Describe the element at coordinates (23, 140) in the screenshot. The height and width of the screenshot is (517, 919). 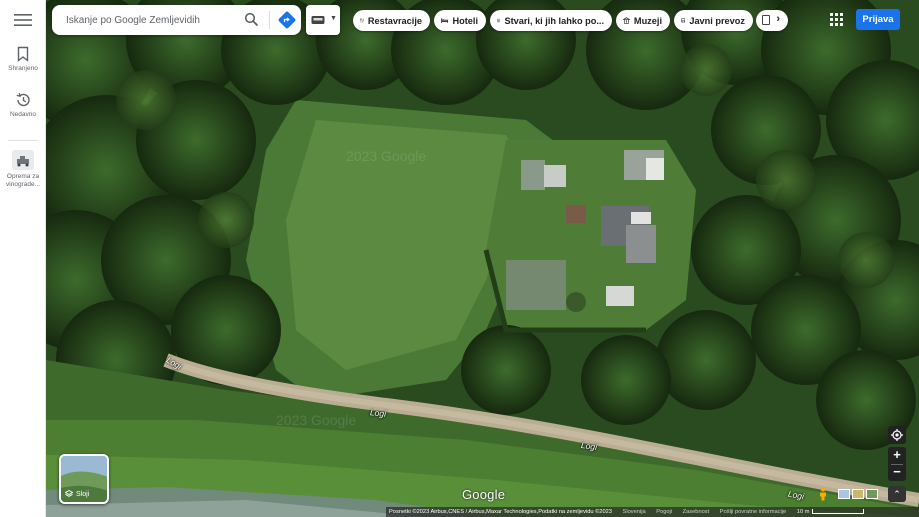
I see `rail-divider` at that location.